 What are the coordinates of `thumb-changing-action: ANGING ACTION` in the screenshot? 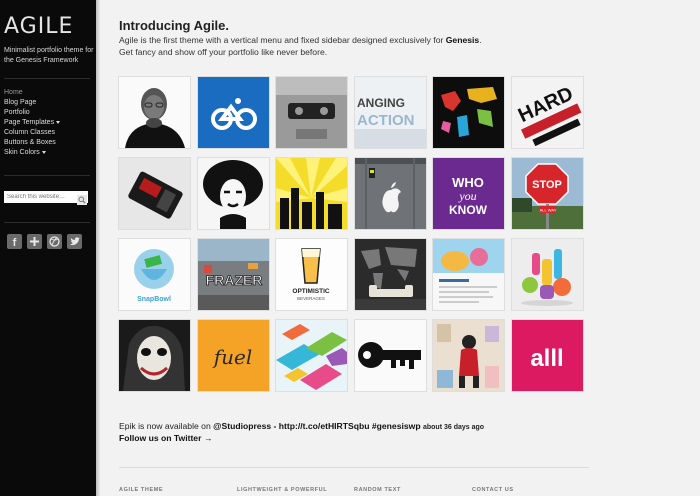 It's located at (390, 112).